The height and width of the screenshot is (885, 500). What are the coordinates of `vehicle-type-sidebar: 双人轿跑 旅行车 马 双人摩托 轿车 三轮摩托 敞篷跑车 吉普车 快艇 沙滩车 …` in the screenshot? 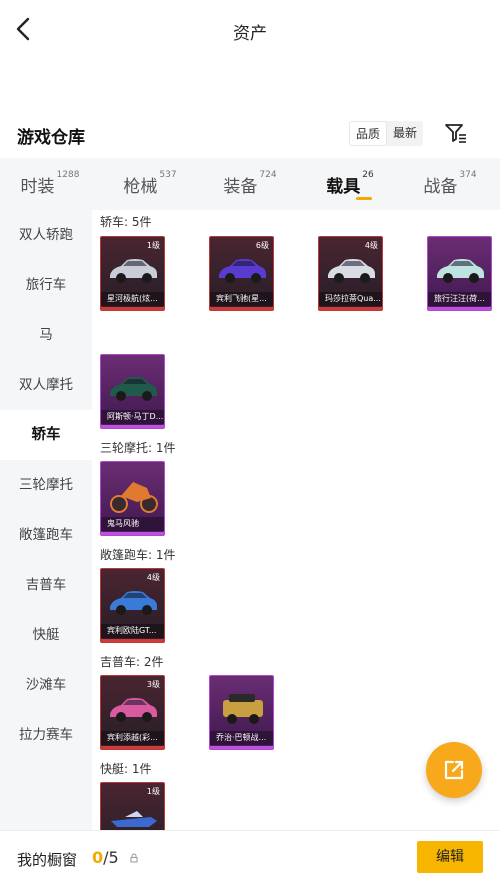 It's located at (46, 520).